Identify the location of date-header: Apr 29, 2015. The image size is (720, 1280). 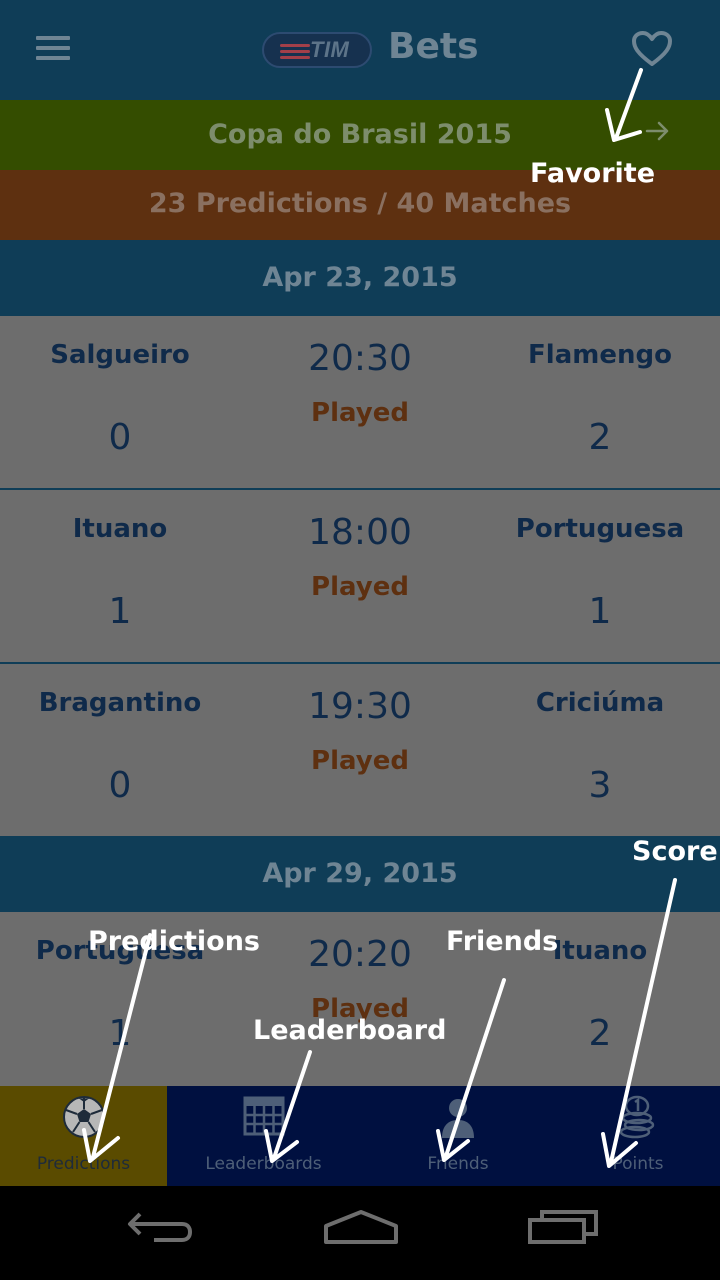
(360, 874).